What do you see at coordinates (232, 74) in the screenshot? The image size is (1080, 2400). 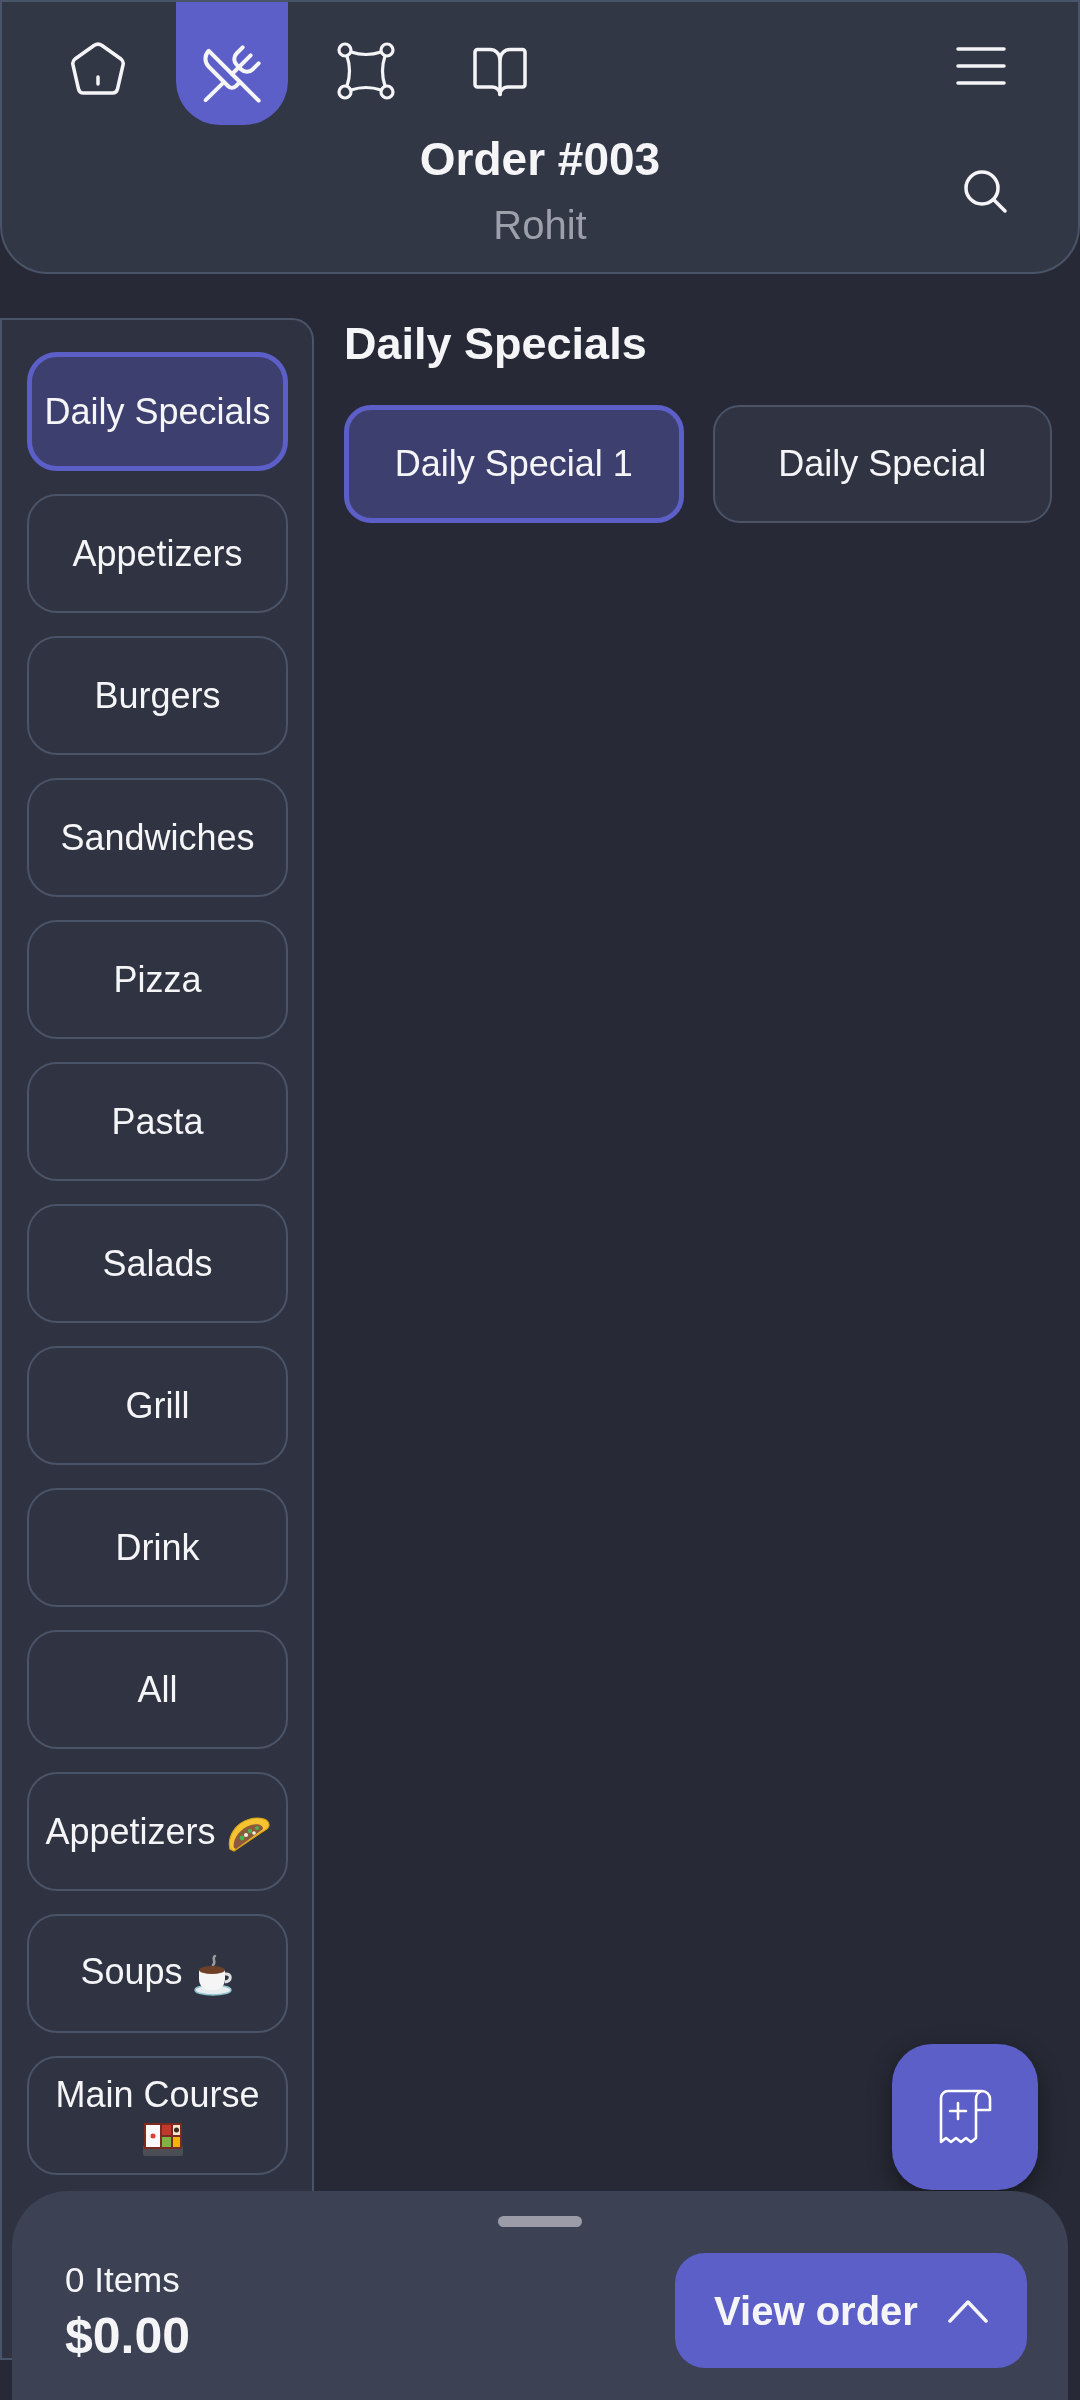 I see `fork-knife-icon` at bounding box center [232, 74].